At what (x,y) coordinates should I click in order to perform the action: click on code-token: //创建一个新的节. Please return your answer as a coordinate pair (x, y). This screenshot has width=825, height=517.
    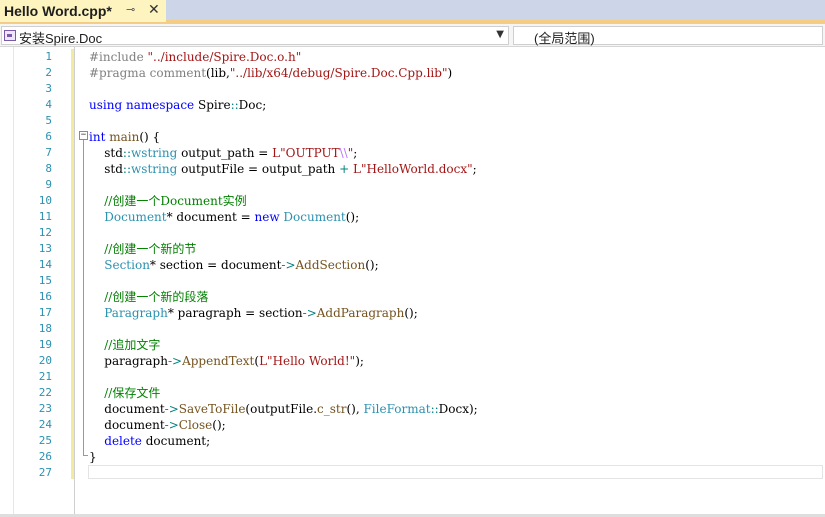
    Looking at the image, I should click on (143, 249).